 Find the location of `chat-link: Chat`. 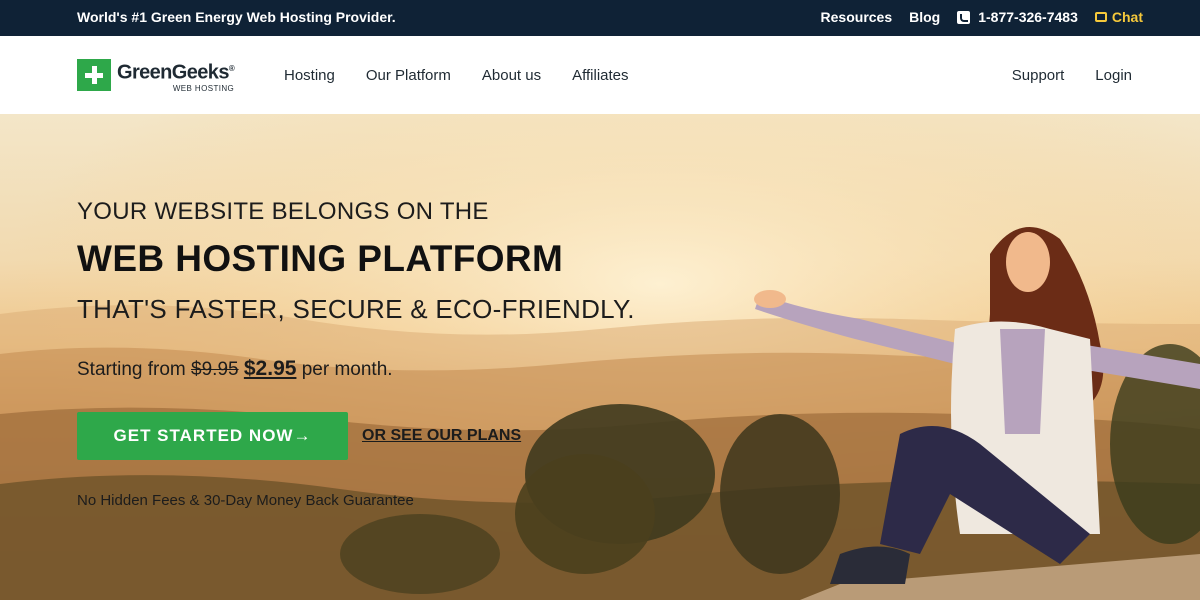

chat-link: Chat is located at coordinates (1118, 17).